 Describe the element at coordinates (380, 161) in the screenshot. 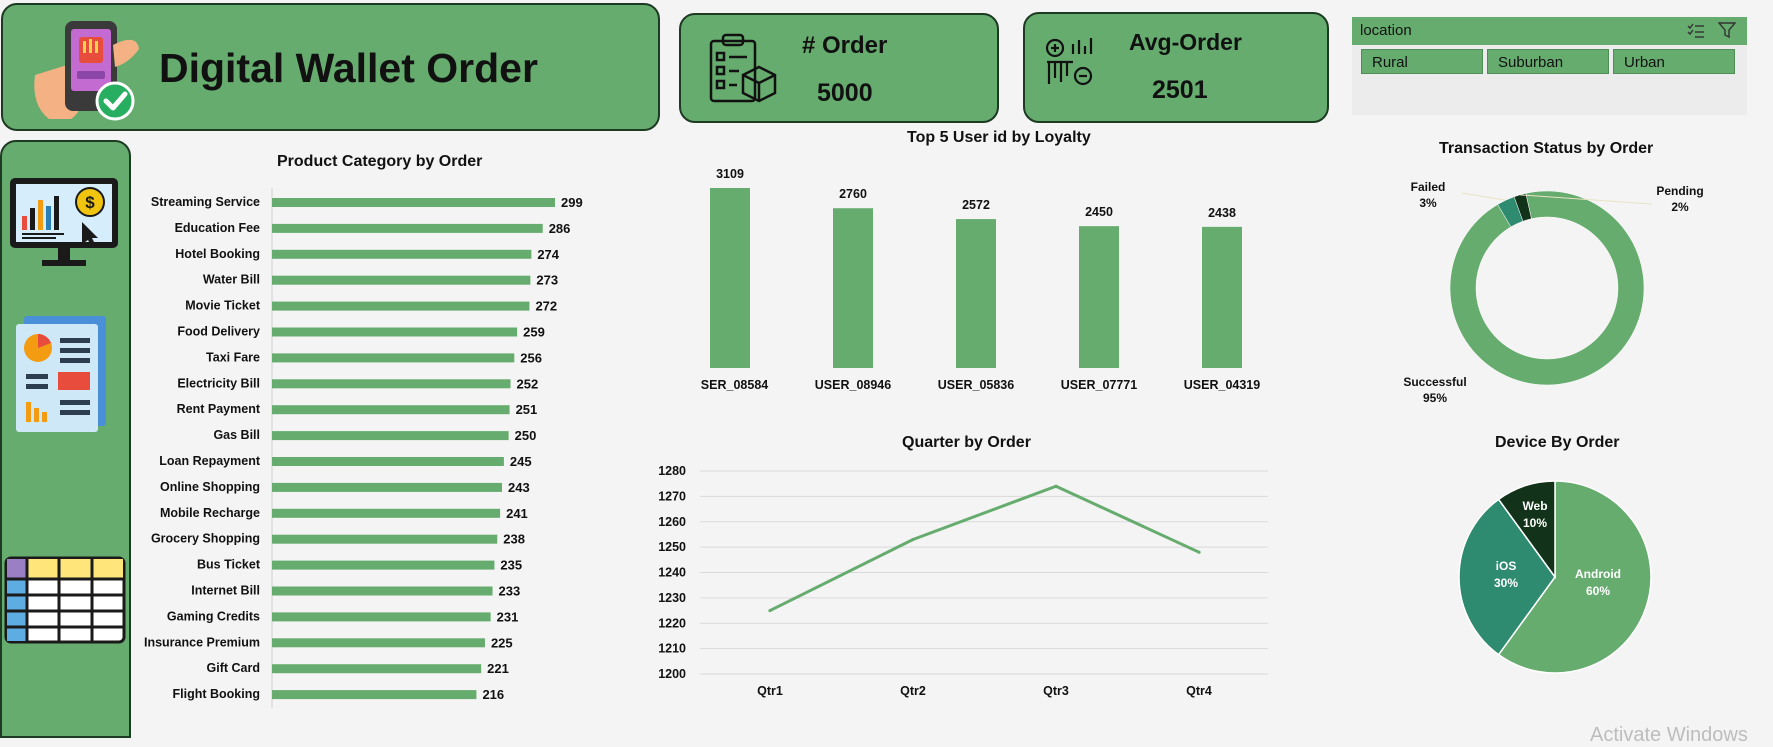

I see `product-chart-title: Product Category by Order` at that location.